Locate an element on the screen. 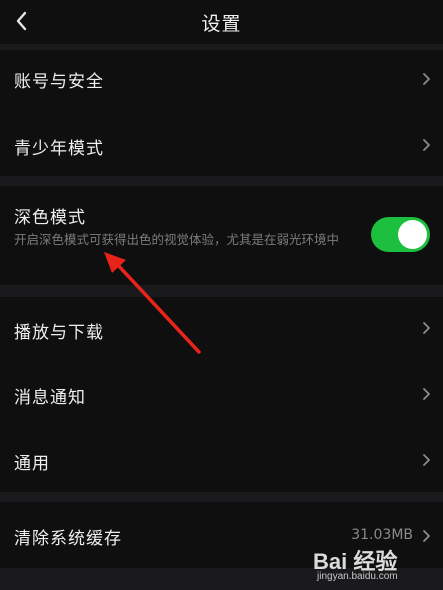 The width and height of the screenshot is (443, 590). dark-mode-description: 开启深色模式可获得出色的视觉体验，尤其是在弱光环境中 is located at coordinates (177, 239).